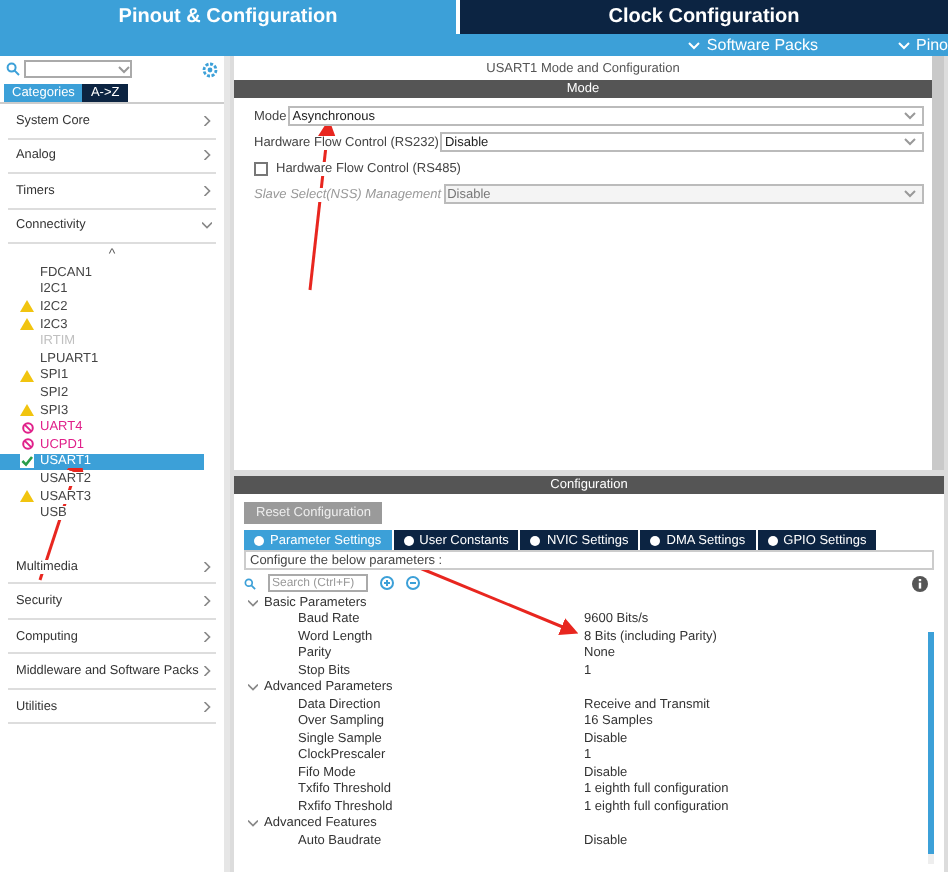  Describe the element at coordinates (387, 583) in the screenshot. I see `expand-all-icon` at that location.